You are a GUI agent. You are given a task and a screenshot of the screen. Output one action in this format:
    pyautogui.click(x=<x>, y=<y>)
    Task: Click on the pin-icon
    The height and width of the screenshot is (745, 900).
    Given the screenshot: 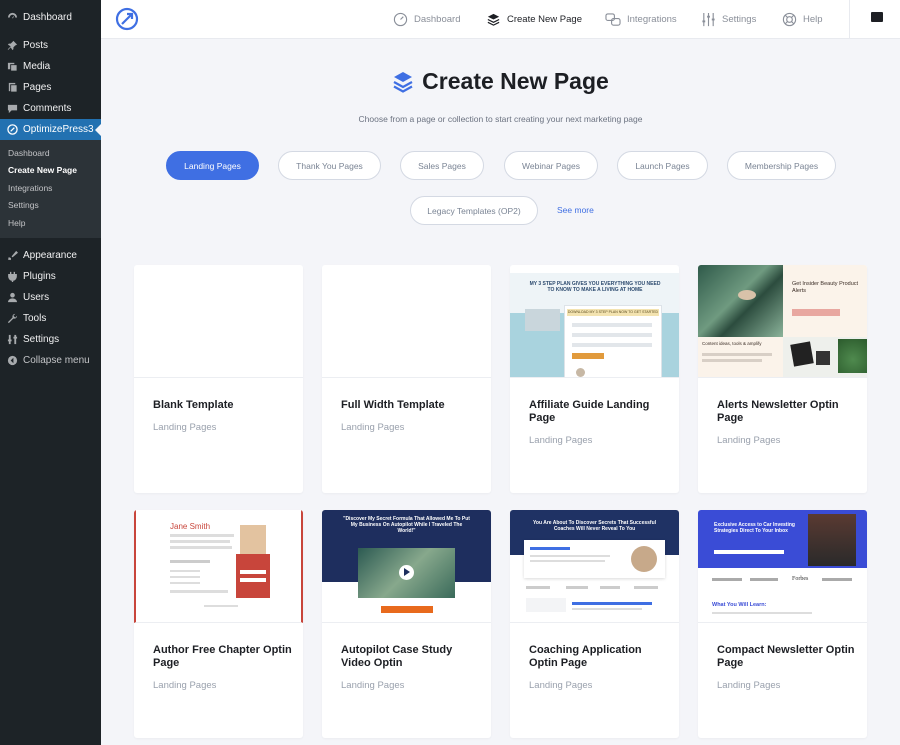 What is the action you would take?
    pyautogui.click(x=12, y=46)
    